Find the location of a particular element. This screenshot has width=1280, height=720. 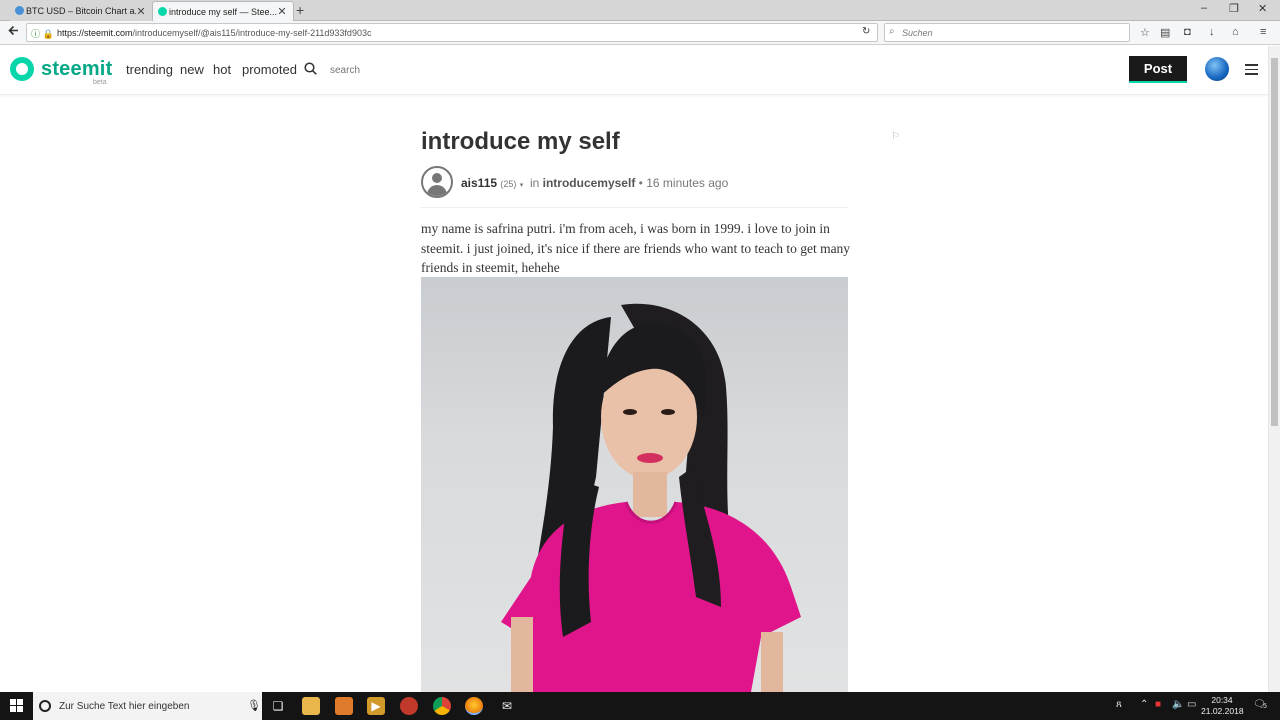

mail-icon: ✉ is located at coordinates (507, 706).